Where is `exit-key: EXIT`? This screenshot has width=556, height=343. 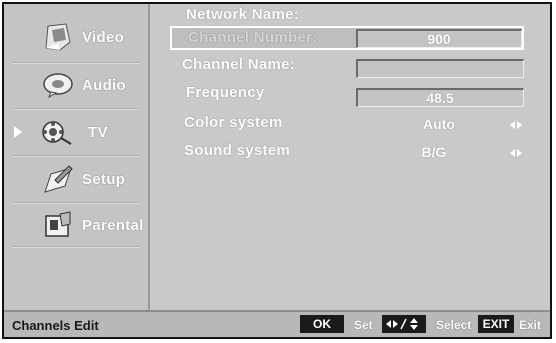
exit-key: EXIT is located at coordinates (496, 324).